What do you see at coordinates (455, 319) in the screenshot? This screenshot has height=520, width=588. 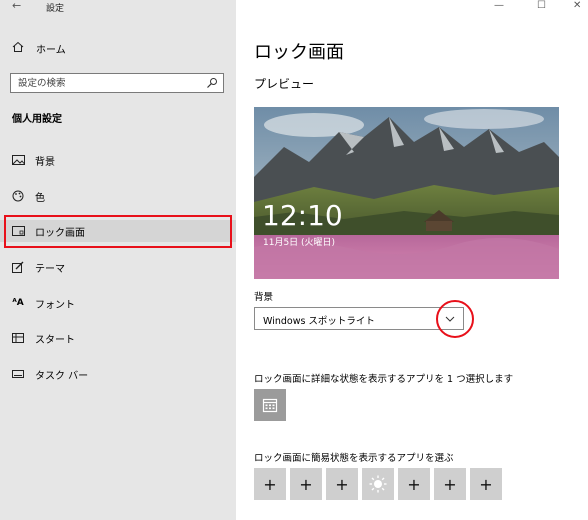 I see `chevron-highlight-circle` at bounding box center [455, 319].